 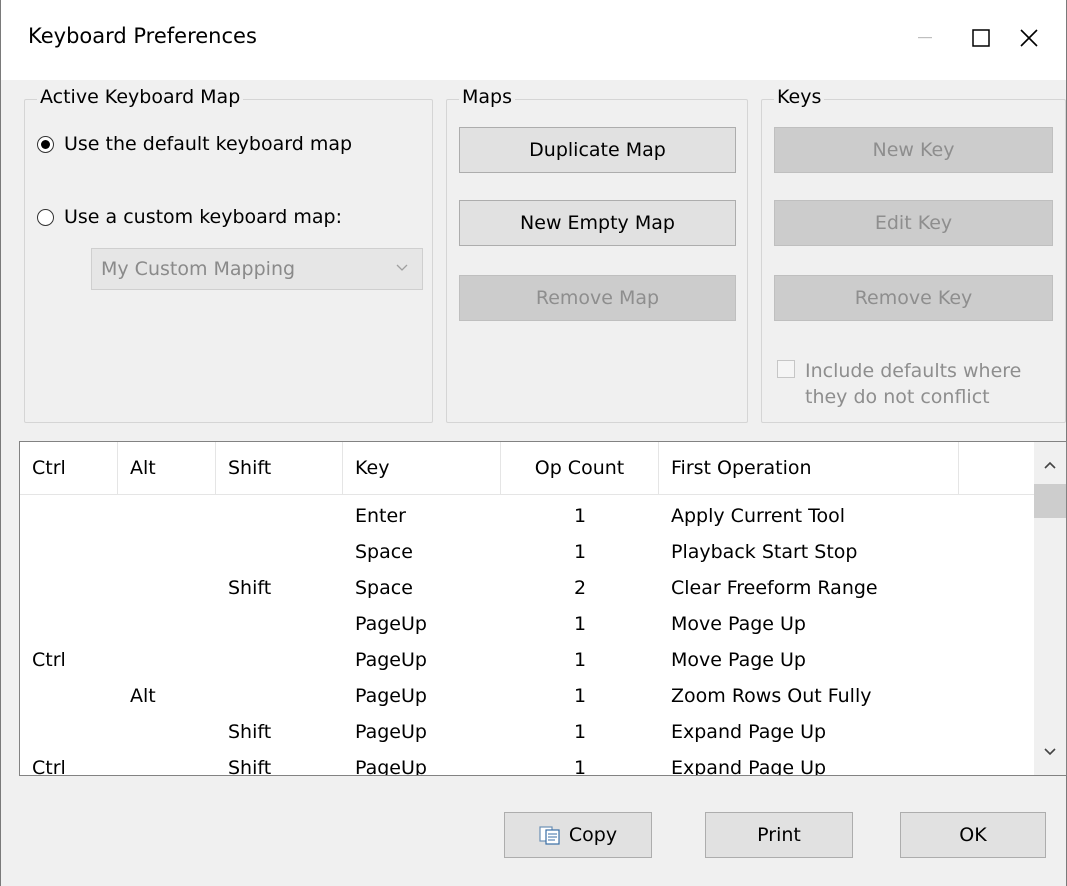 What do you see at coordinates (143, 696) in the screenshot?
I see `cell-alt: Alt` at bounding box center [143, 696].